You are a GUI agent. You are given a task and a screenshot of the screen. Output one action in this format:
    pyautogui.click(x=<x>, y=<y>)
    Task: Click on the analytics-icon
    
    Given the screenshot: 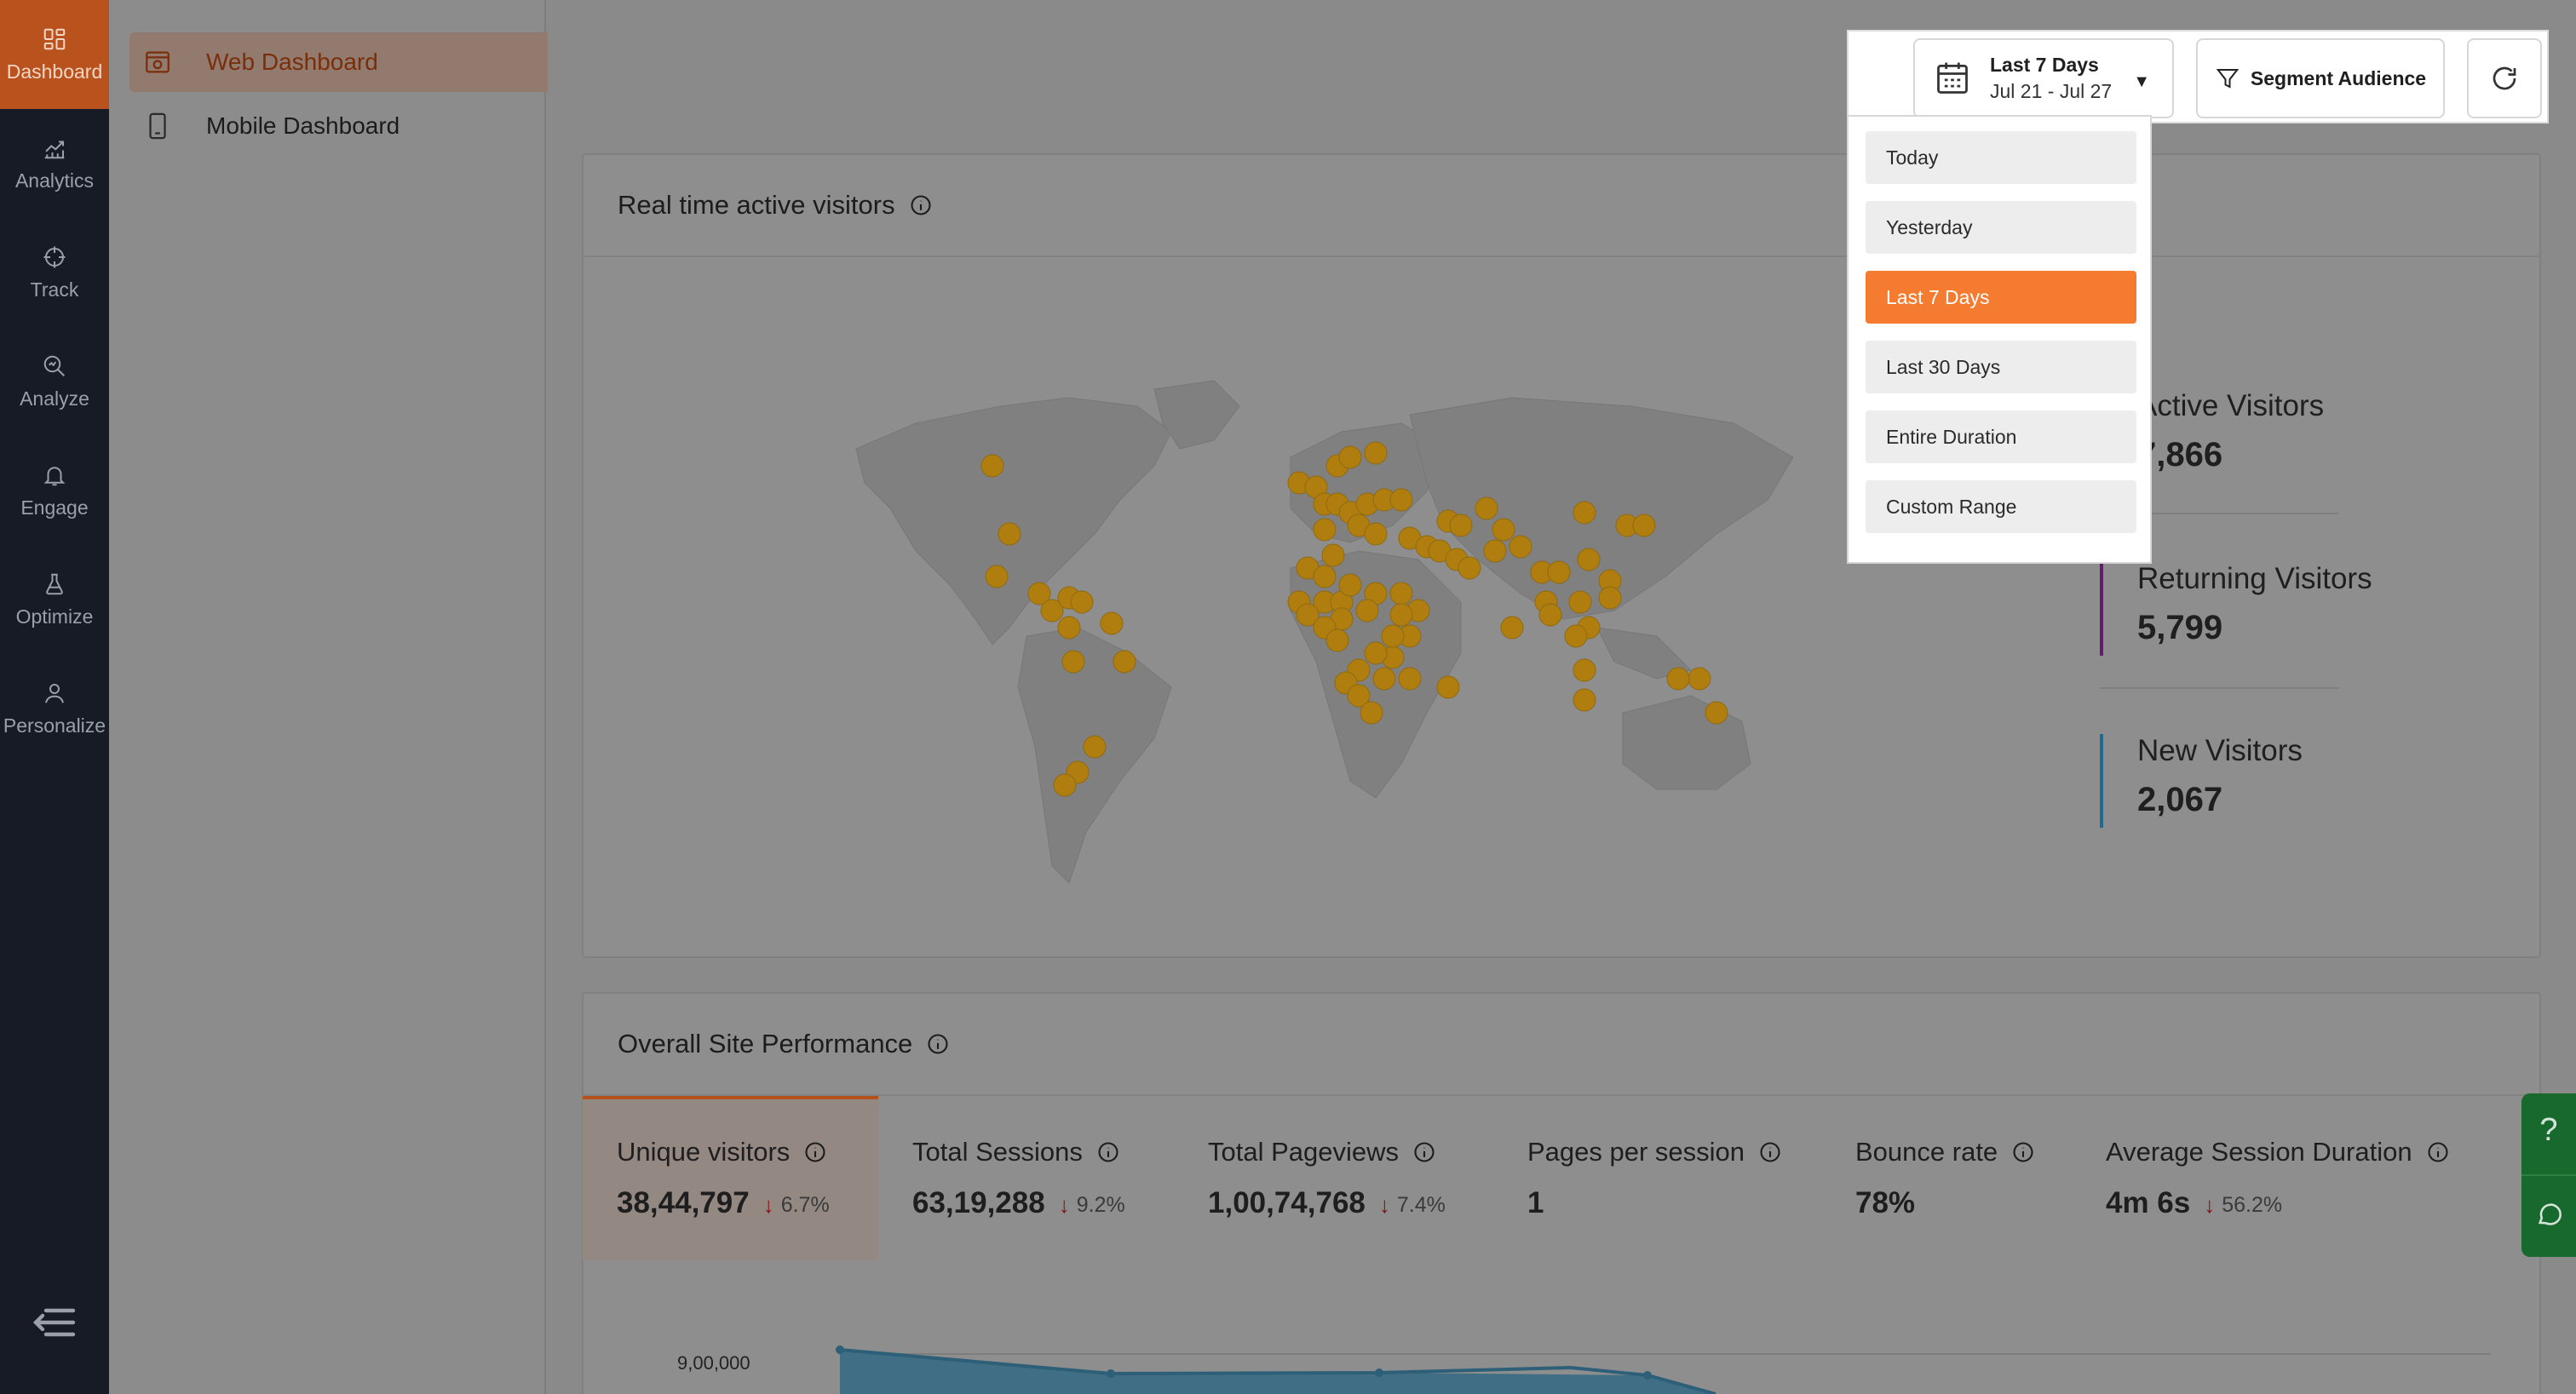 What is the action you would take?
    pyautogui.click(x=55, y=149)
    